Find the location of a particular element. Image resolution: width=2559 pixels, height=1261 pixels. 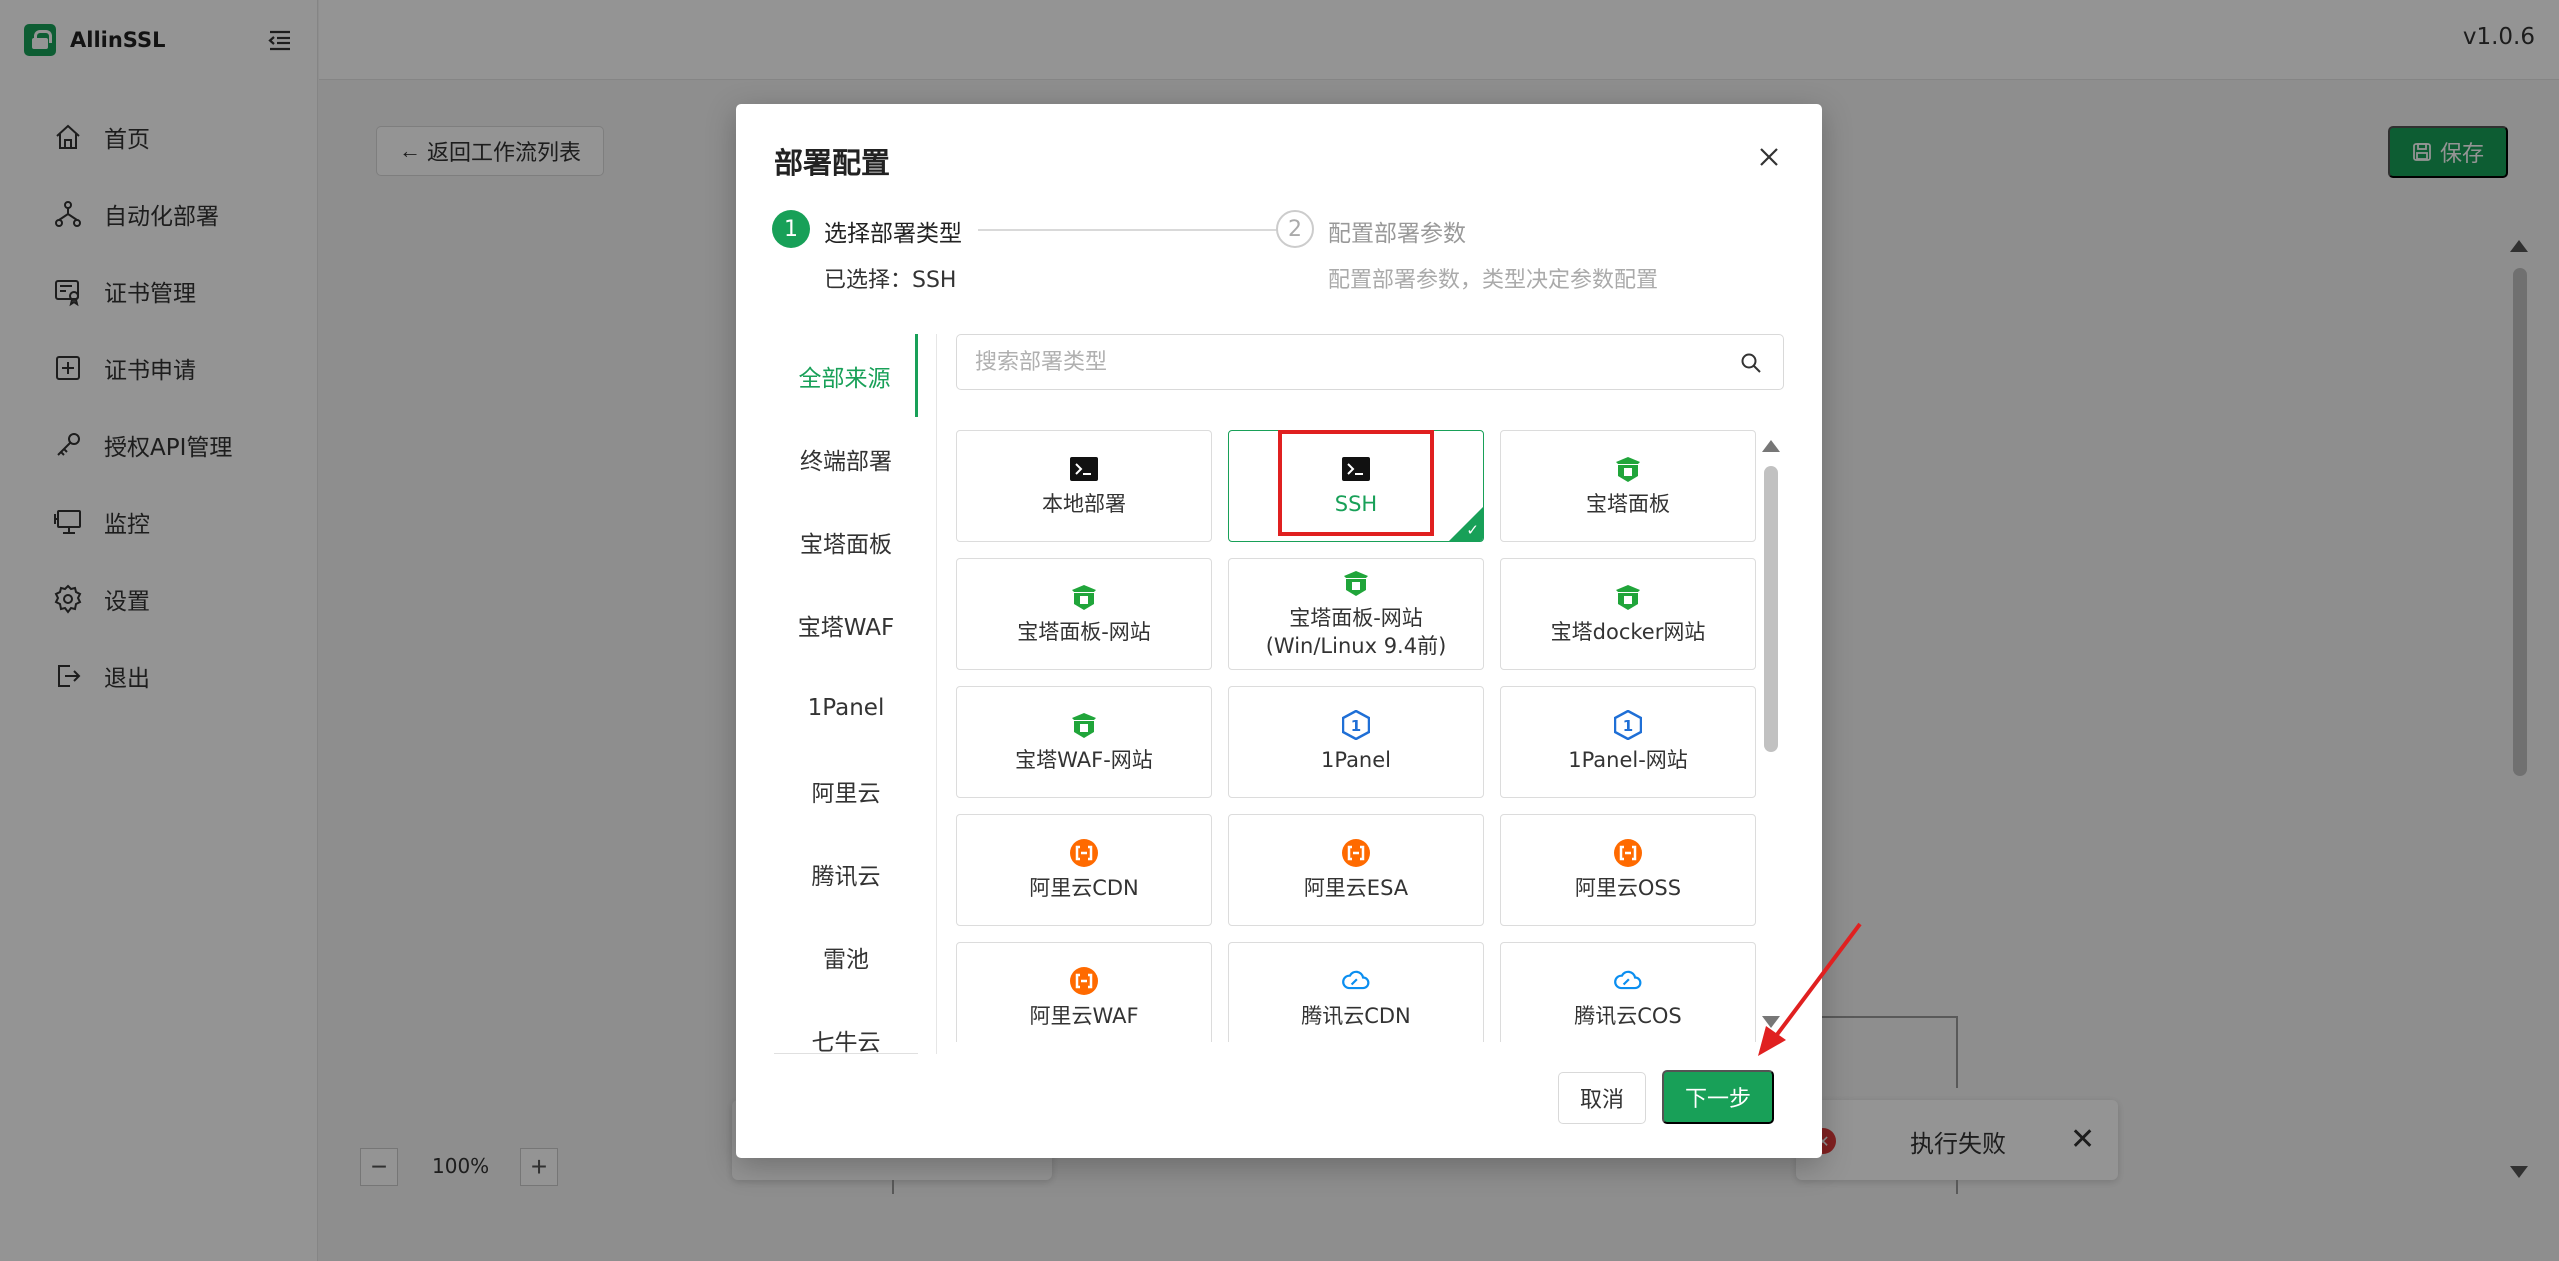

deploy-type-label: 1Panel-网站 is located at coordinates (1628, 760).